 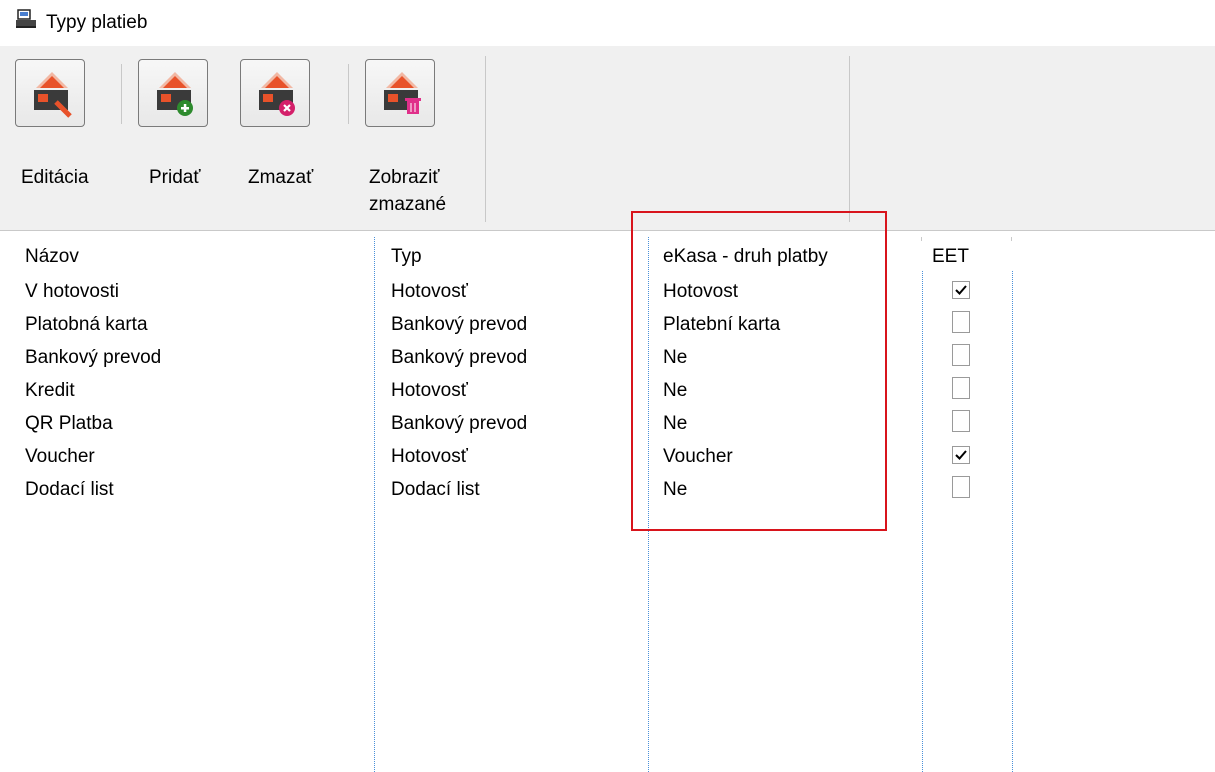 I want to click on edit-button, so click(x=50, y=93).